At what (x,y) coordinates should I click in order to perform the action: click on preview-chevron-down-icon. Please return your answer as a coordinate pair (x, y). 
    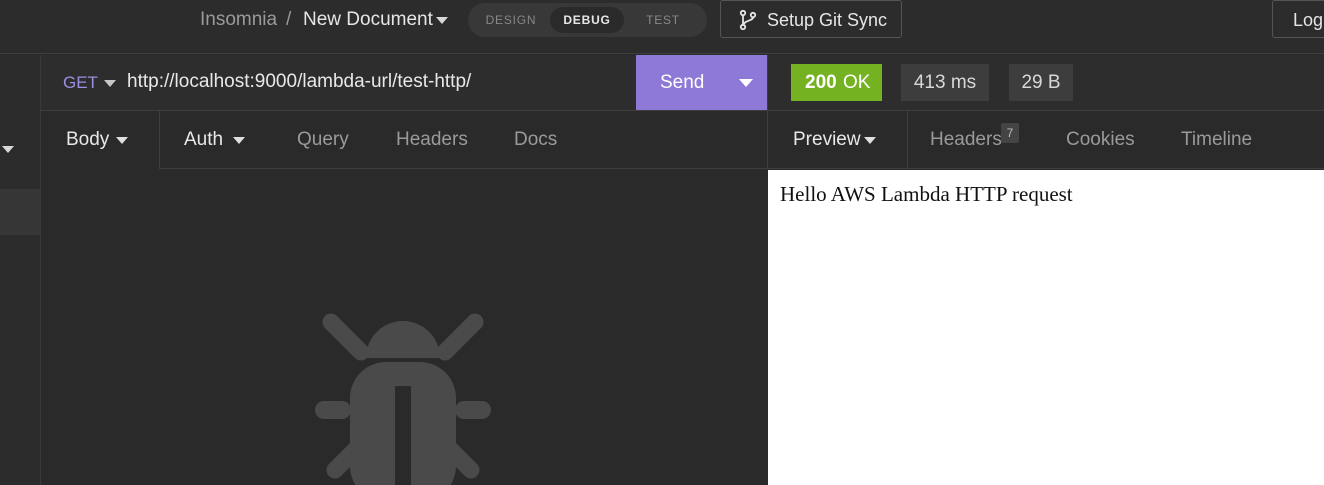
    Looking at the image, I should click on (870, 140).